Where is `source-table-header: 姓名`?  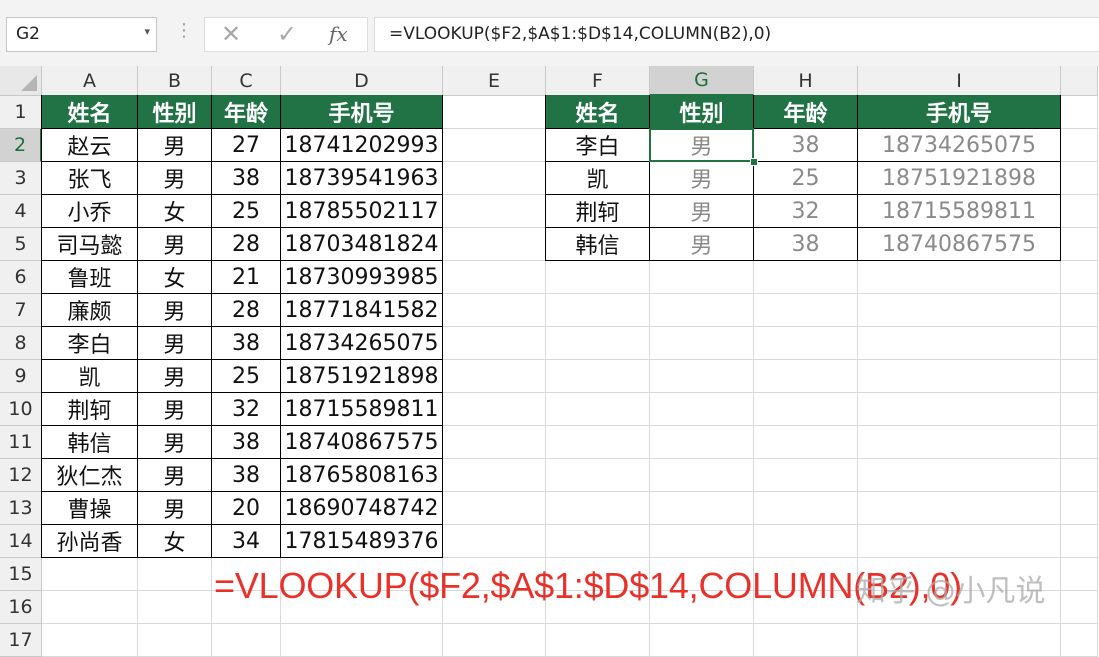
source-table-header: 姓名 is located at coordinates (89, 112).